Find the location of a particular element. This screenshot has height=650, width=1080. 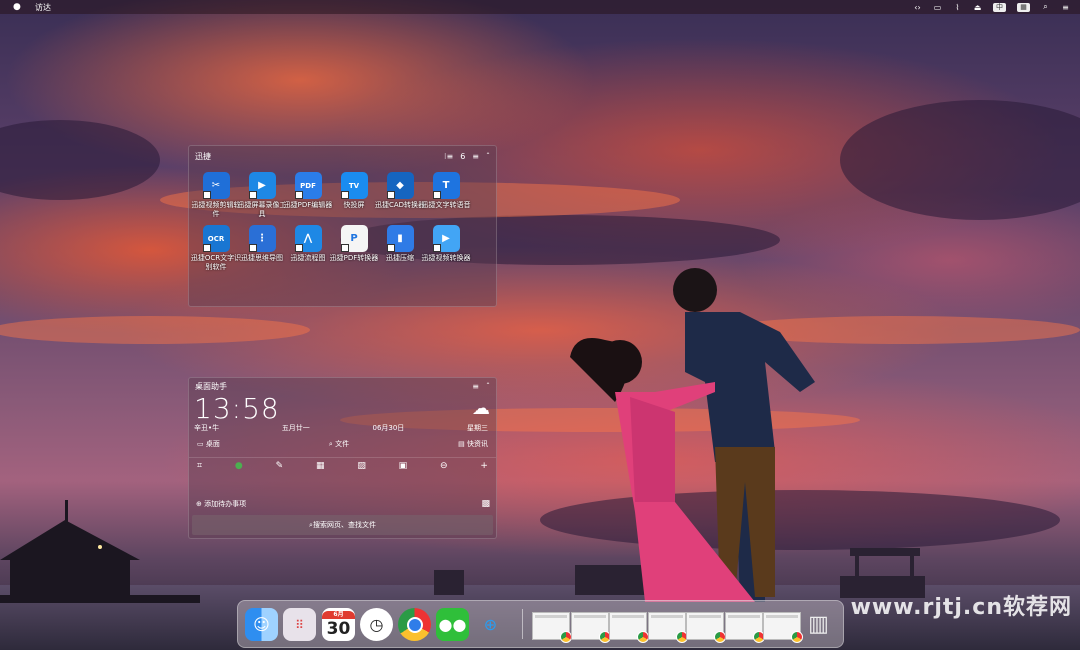

screen-record-icon: ▶ is located at coordinates (262, 185).